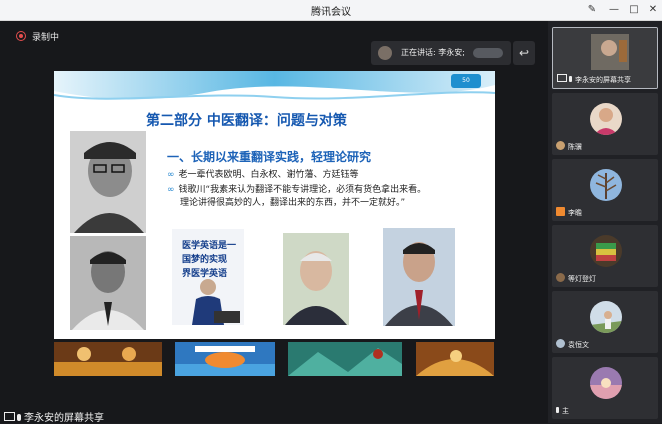 The height and width of the screenshot is (424, 662). Describe the element at coordinates (293, 203) in the screenshot. I see `slide-bullet-continuation: 理论讲得很高妙的人，翻译出来的东西，并不一定就好。”` at that location.